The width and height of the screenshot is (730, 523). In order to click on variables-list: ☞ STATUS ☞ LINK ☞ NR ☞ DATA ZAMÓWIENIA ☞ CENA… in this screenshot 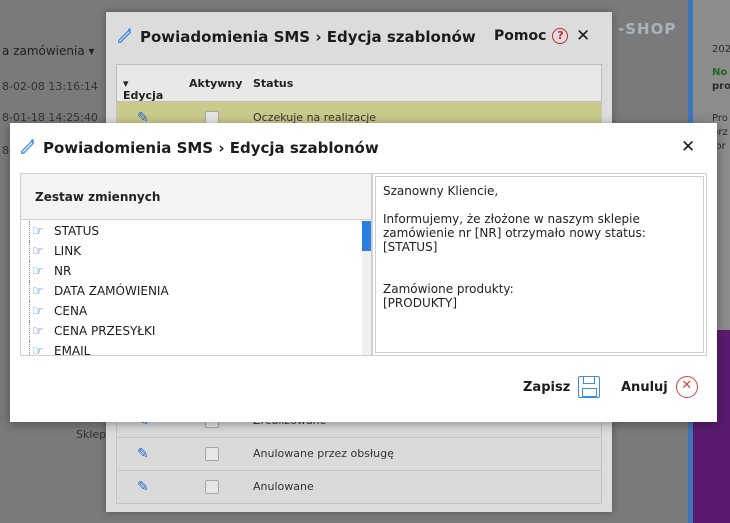, I will do `click(191, 288)`.